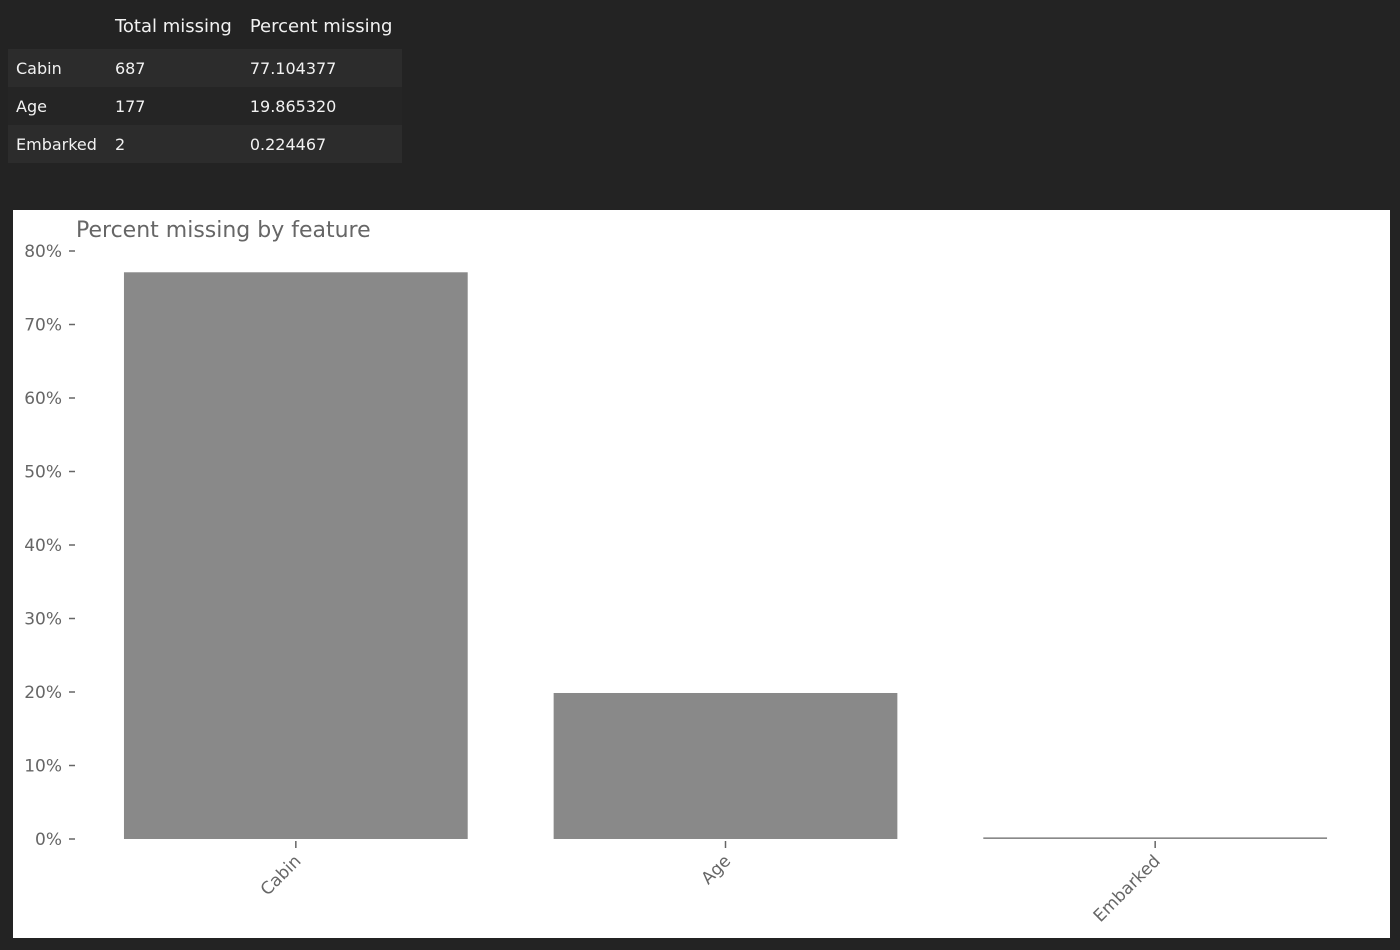  I want to click on table-row: Age 177 19.865320, so click(205, 106).